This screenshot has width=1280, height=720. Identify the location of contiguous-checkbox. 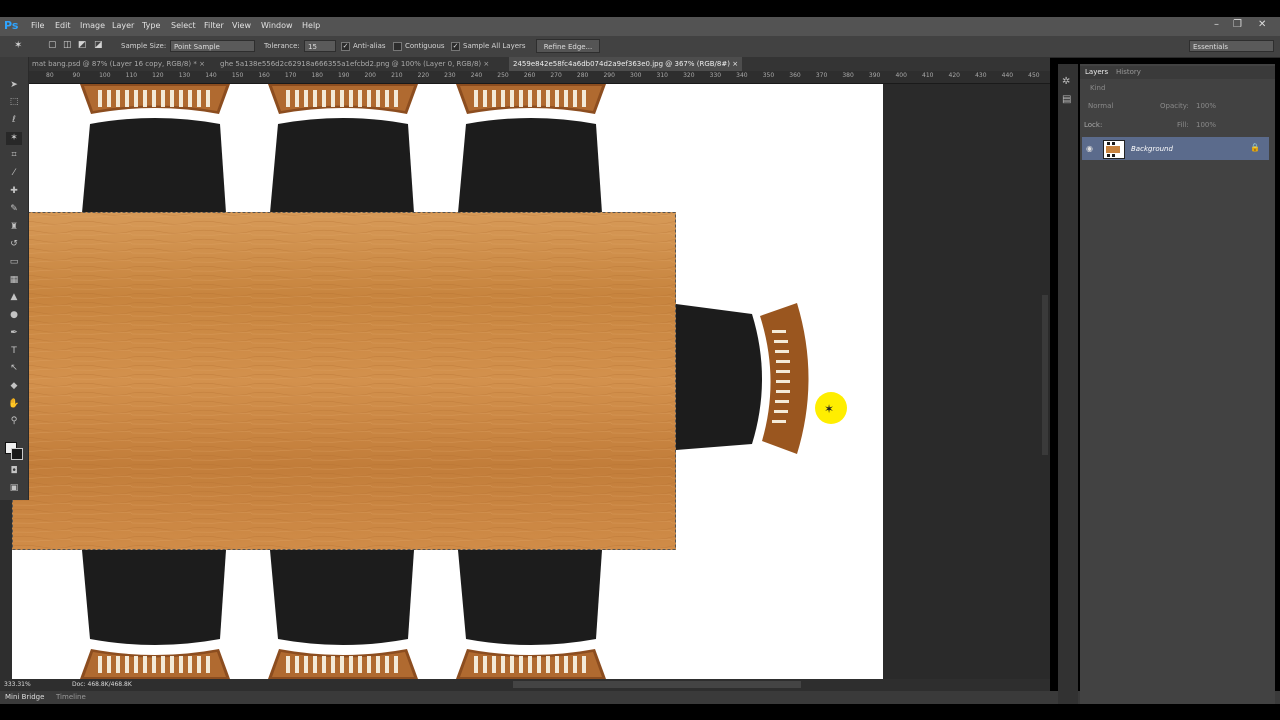
(397, 46).